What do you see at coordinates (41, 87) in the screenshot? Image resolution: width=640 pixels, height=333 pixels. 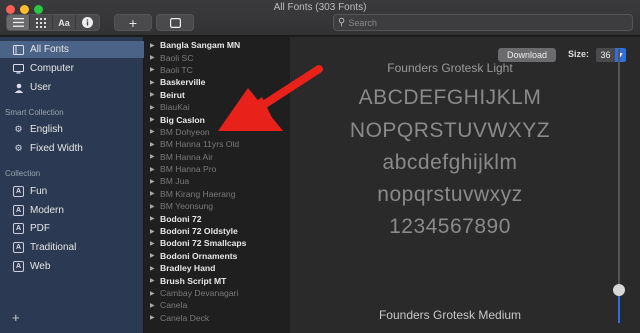 I see `sidebar-item-label: User` at bounding box center [41, 87].